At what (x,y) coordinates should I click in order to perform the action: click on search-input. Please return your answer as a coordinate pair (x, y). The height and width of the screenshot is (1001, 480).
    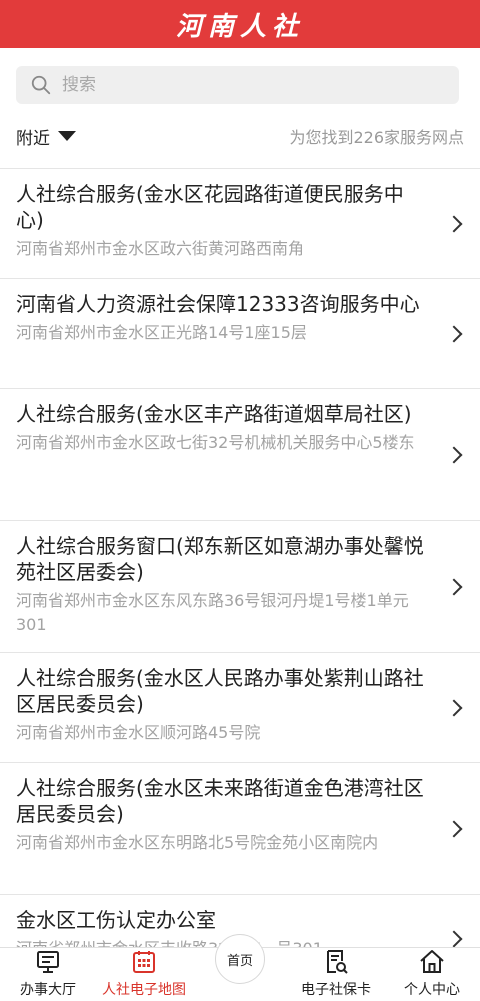
    Looking at the image, I should click on (242, 85).